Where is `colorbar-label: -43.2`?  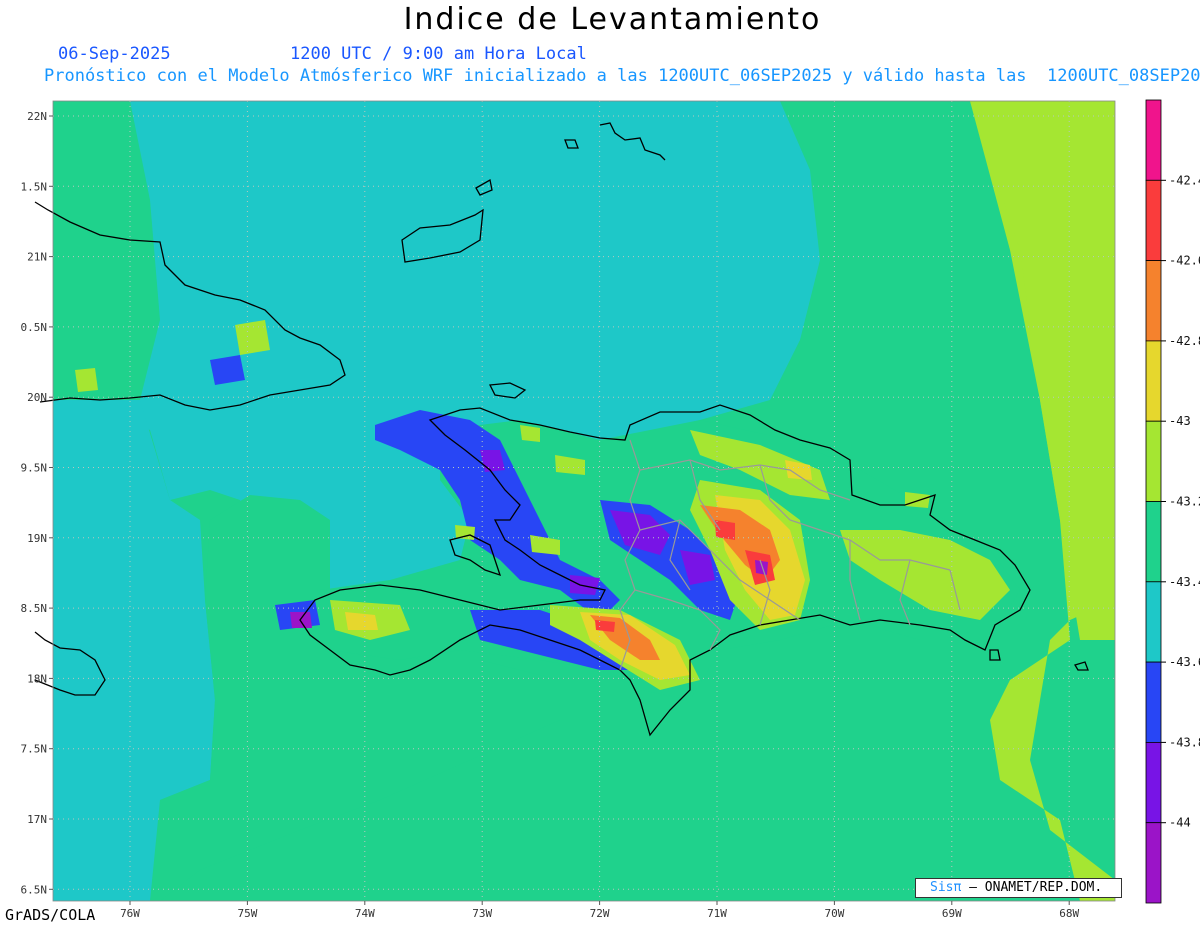
colorbar-label: -43.2 is located at coordinates (1184, 502).